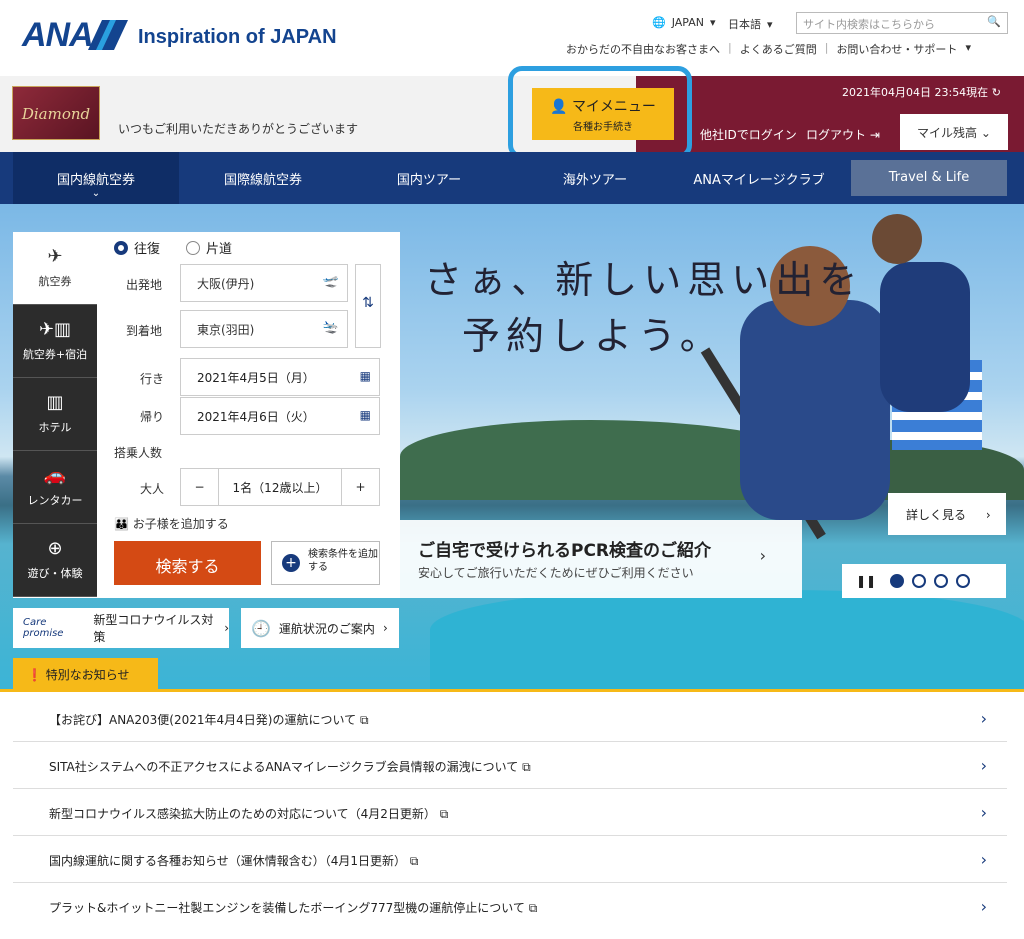 The width and height of the screenshot is (1024, 939). What do you see at coordinates (750, 24) in the screenshot?
I see `language-selector: 日本語 ▾` at bounding box center [750, 24].